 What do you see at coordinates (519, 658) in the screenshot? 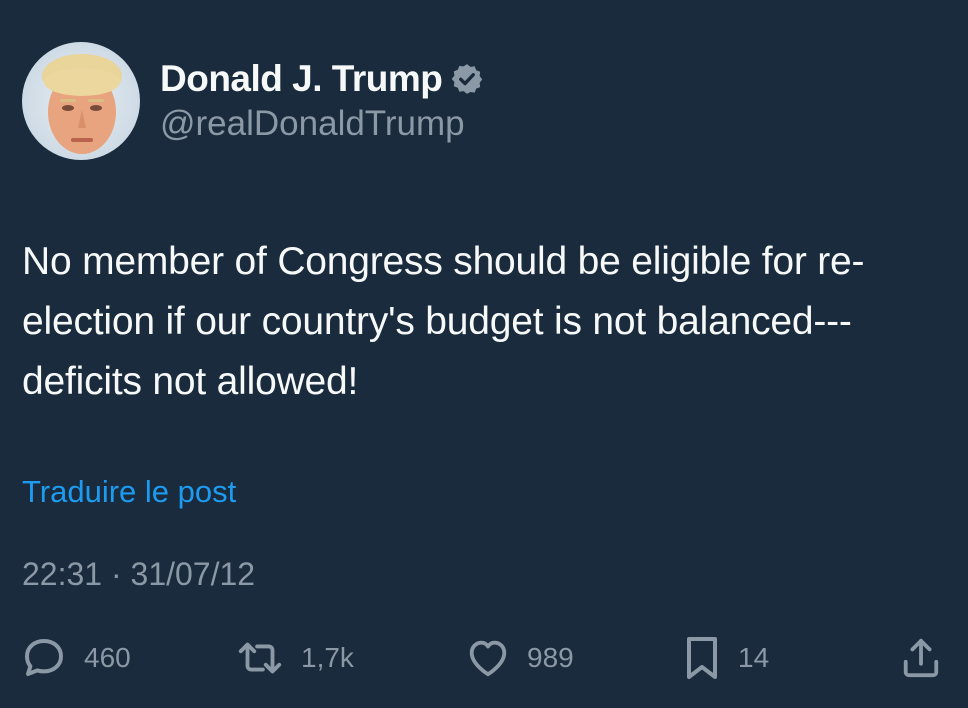
I see `like-button: 989` at bounding box center [519, 658].